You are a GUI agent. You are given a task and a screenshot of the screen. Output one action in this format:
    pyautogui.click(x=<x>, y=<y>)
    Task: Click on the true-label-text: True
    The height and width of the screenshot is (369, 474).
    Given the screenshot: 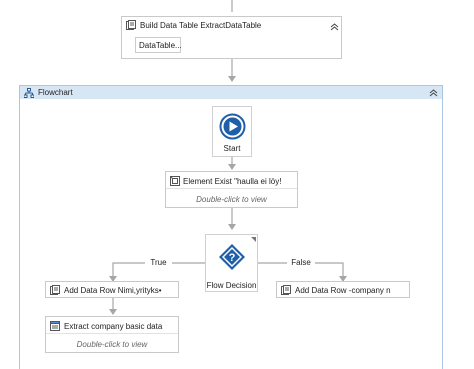 What is the action you would take?
    pyautogui.click(x=158, y=262)
    